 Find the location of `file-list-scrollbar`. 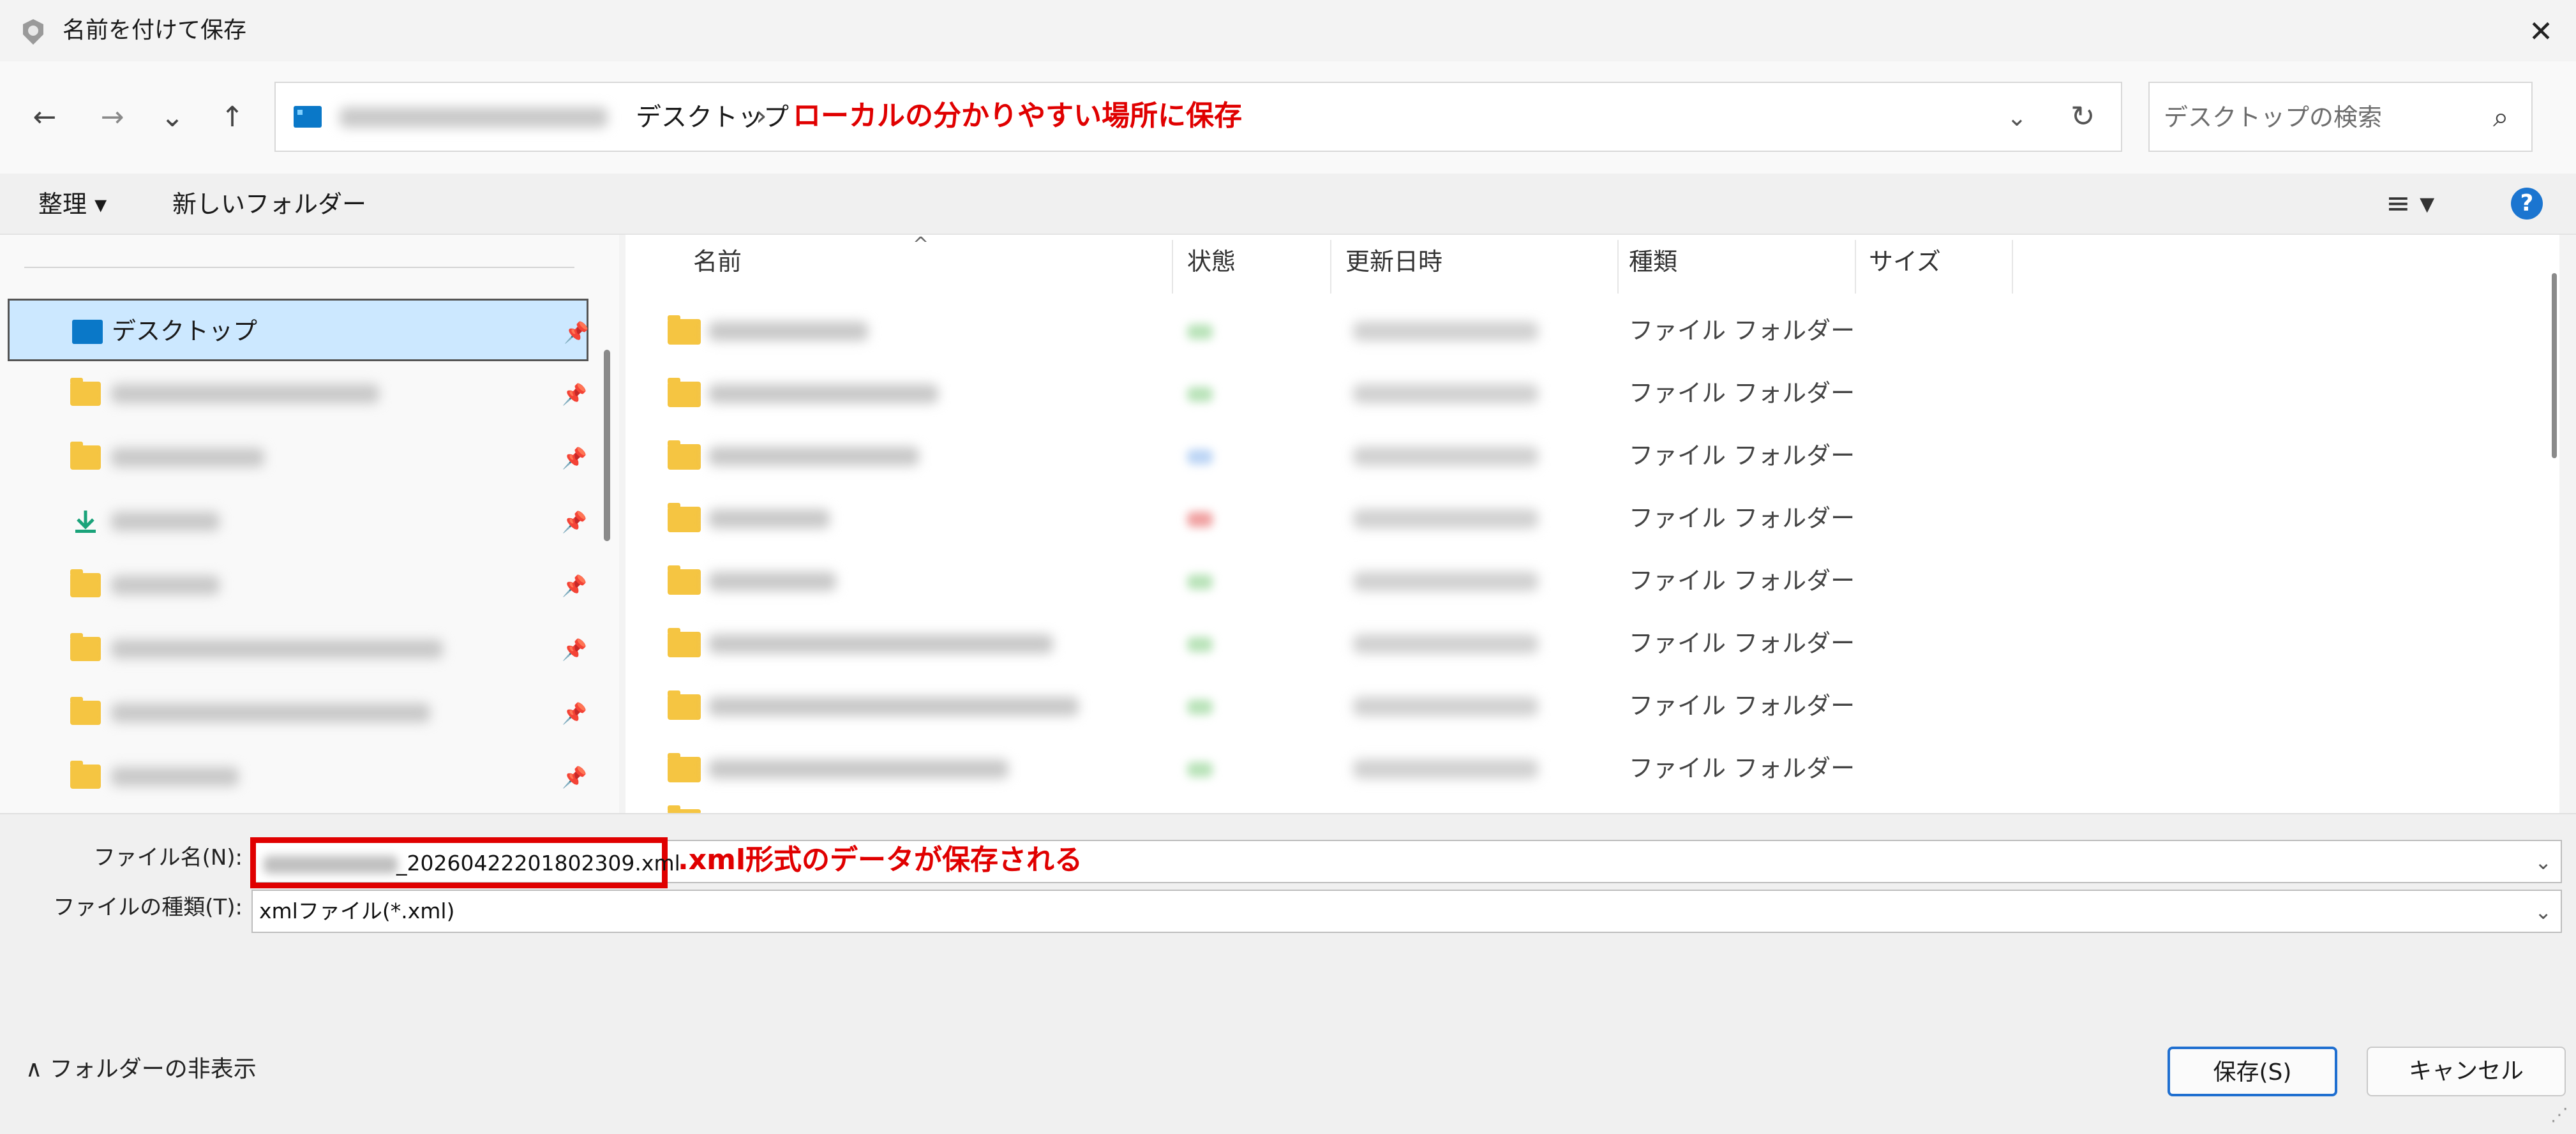

file-list-scrollbar is located at coordinates (2554, 365).